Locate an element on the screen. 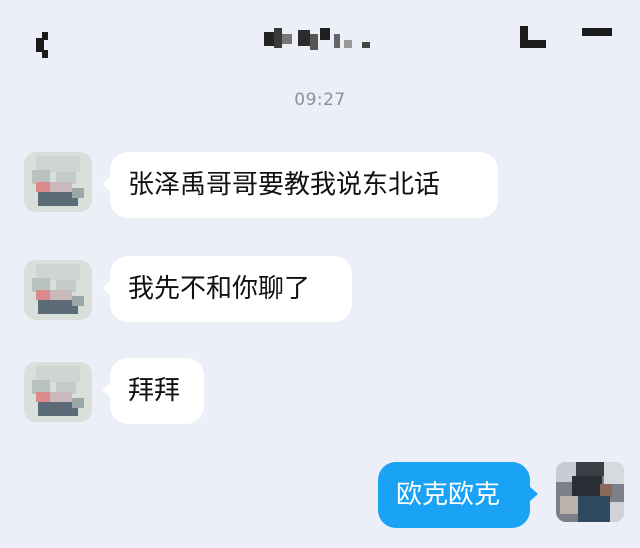  message-bubble-incoming: 张泽禹哥哥要教我说东北话 is located at coordinates (300, 185).